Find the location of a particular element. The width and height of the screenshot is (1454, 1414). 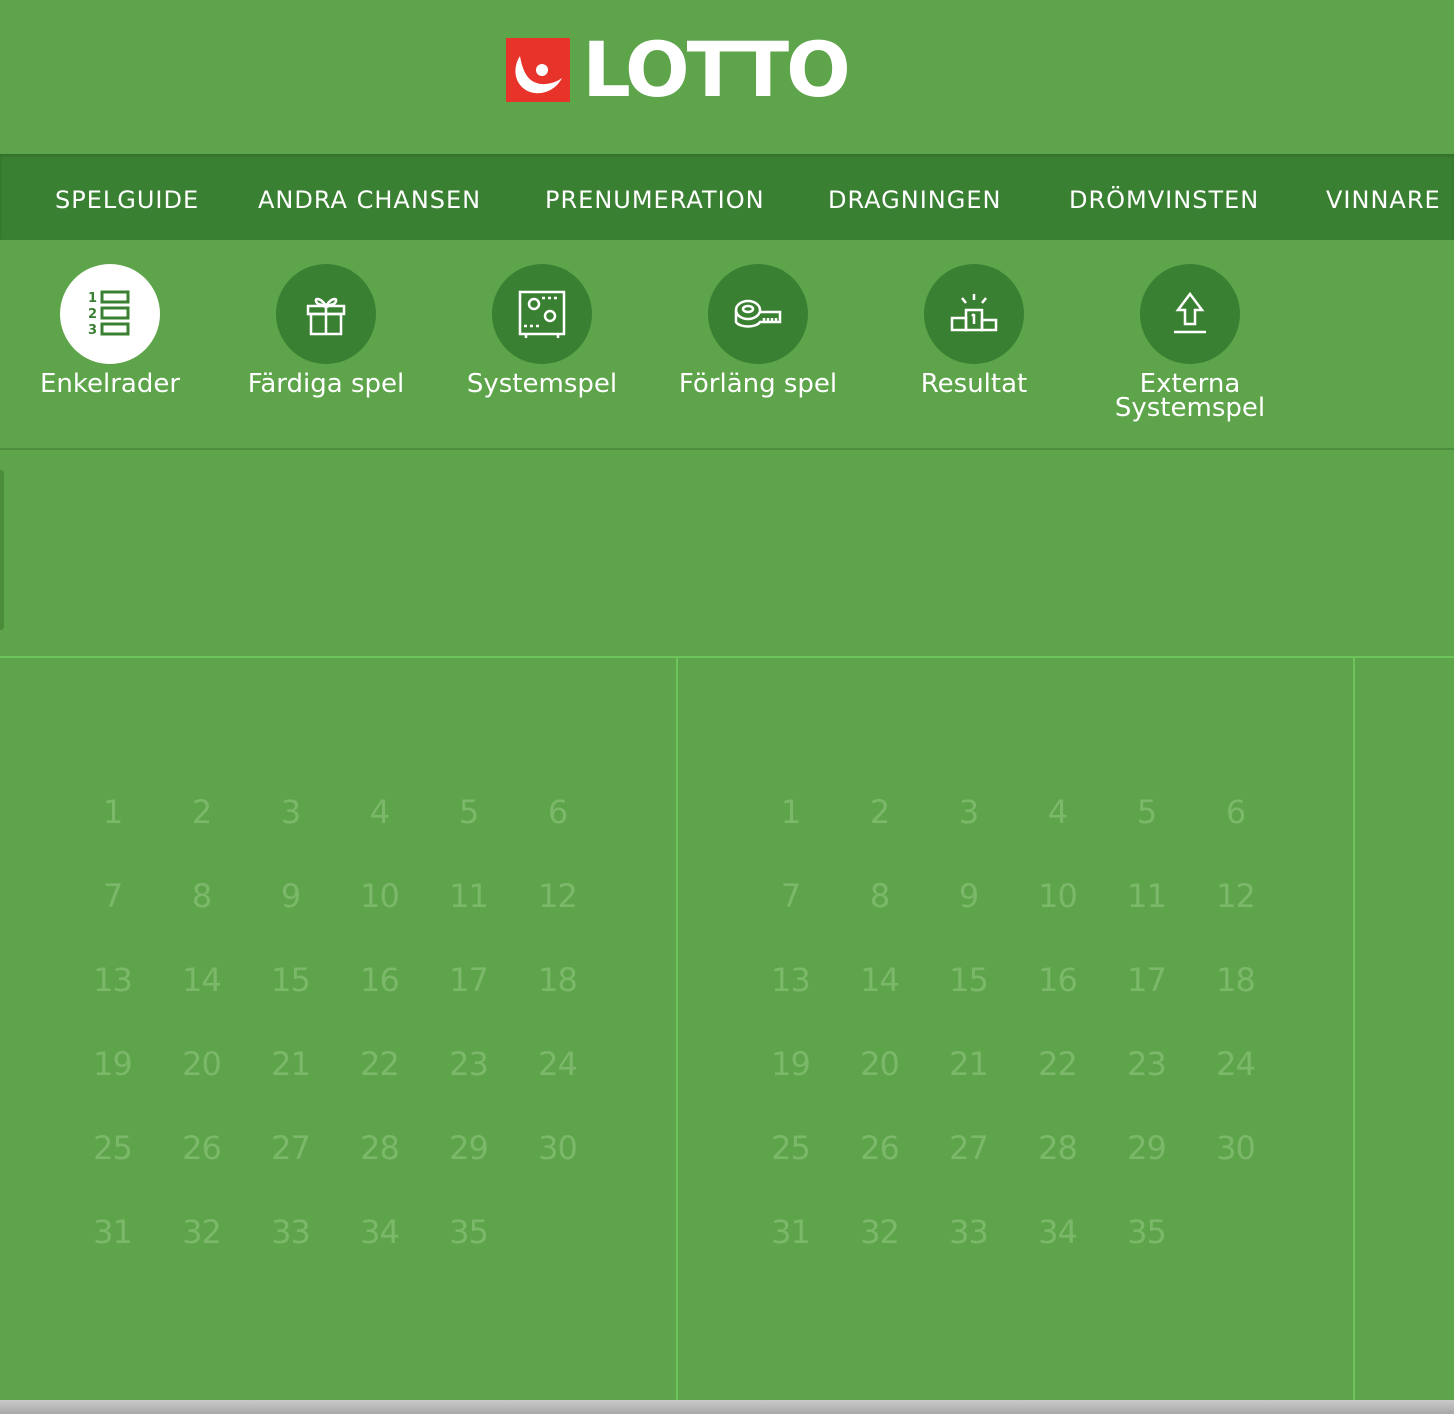

nav-vinnare: VINNARE is located at coordinates (1383, 200).